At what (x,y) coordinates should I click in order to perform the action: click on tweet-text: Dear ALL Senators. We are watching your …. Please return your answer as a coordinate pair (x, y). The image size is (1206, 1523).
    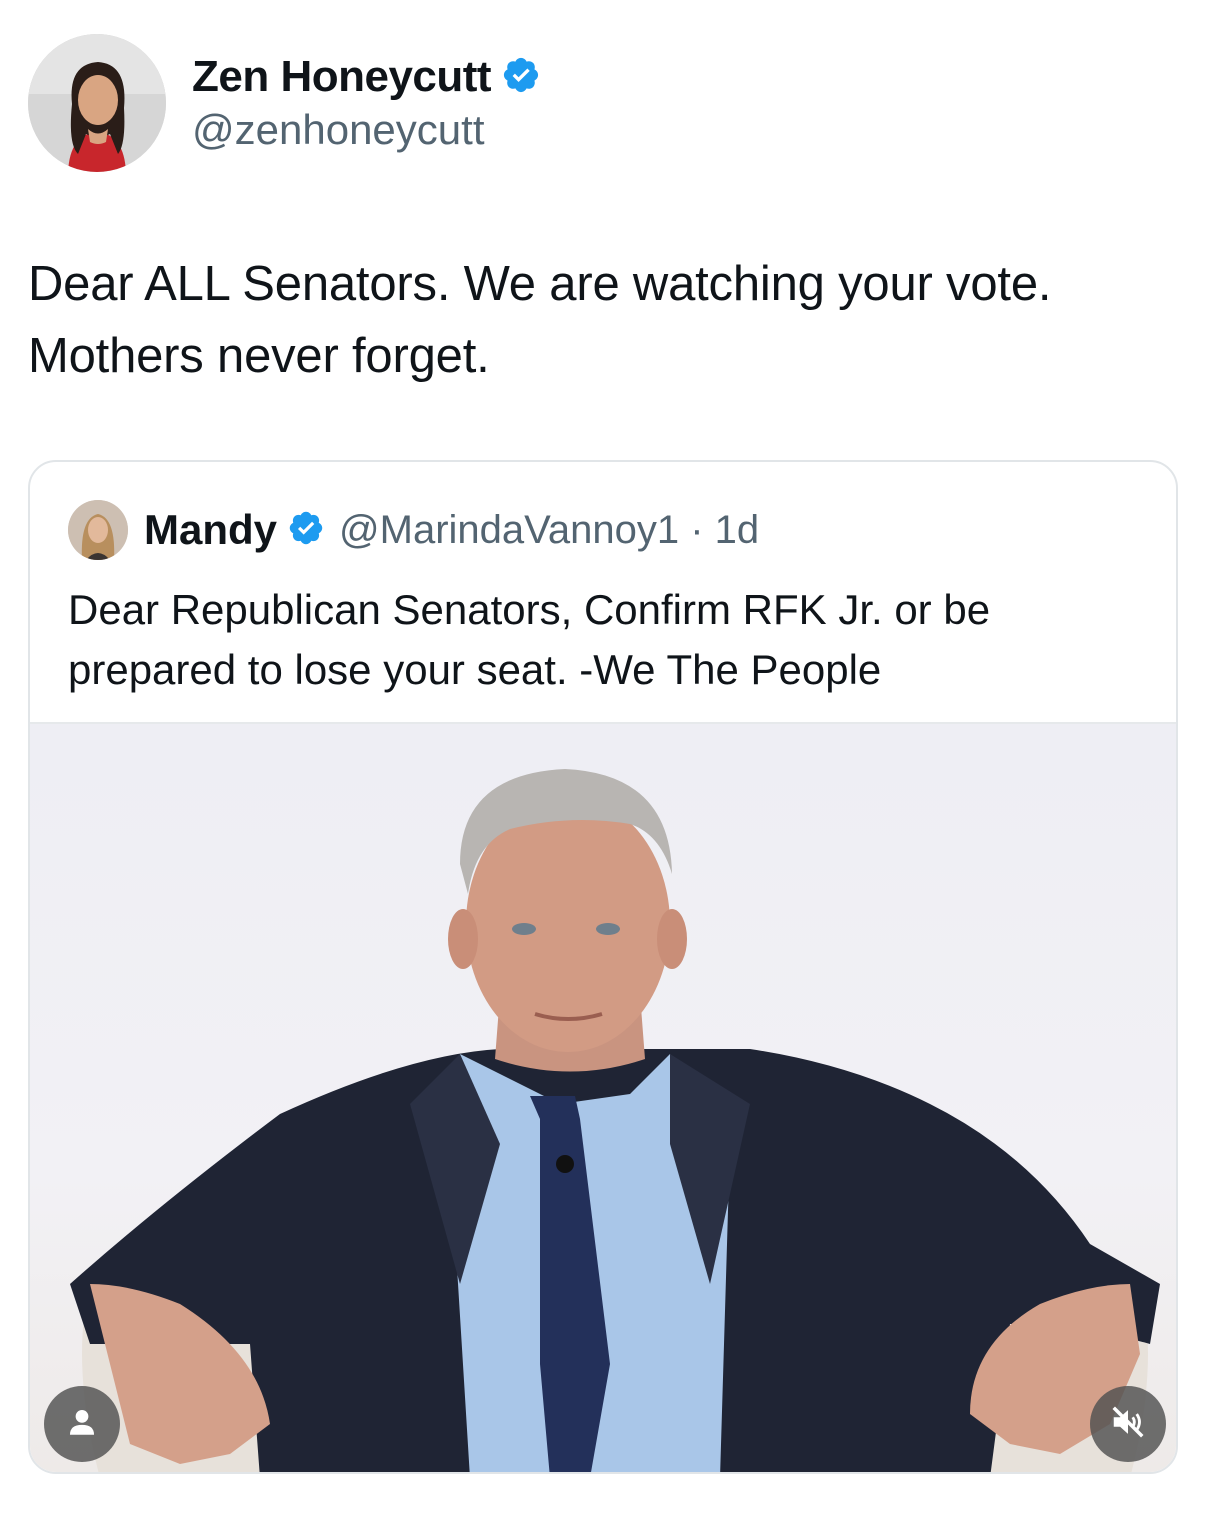
    Looking at the image, I should click on (603, 320).